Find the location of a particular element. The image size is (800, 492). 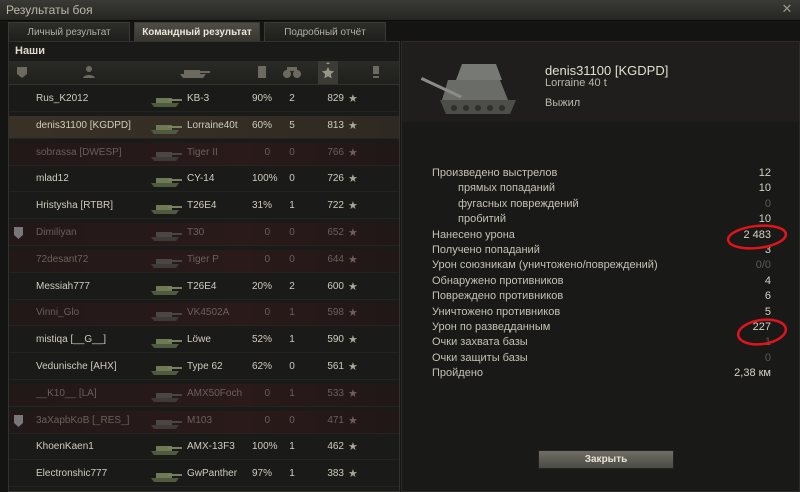

status-icon is located at coordinates (376, 72).